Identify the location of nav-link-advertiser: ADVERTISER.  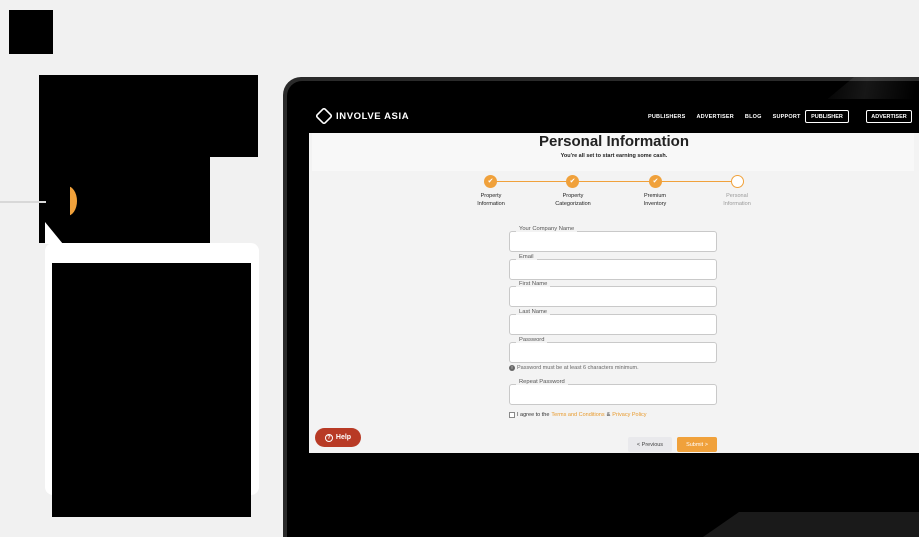
(714, 117).